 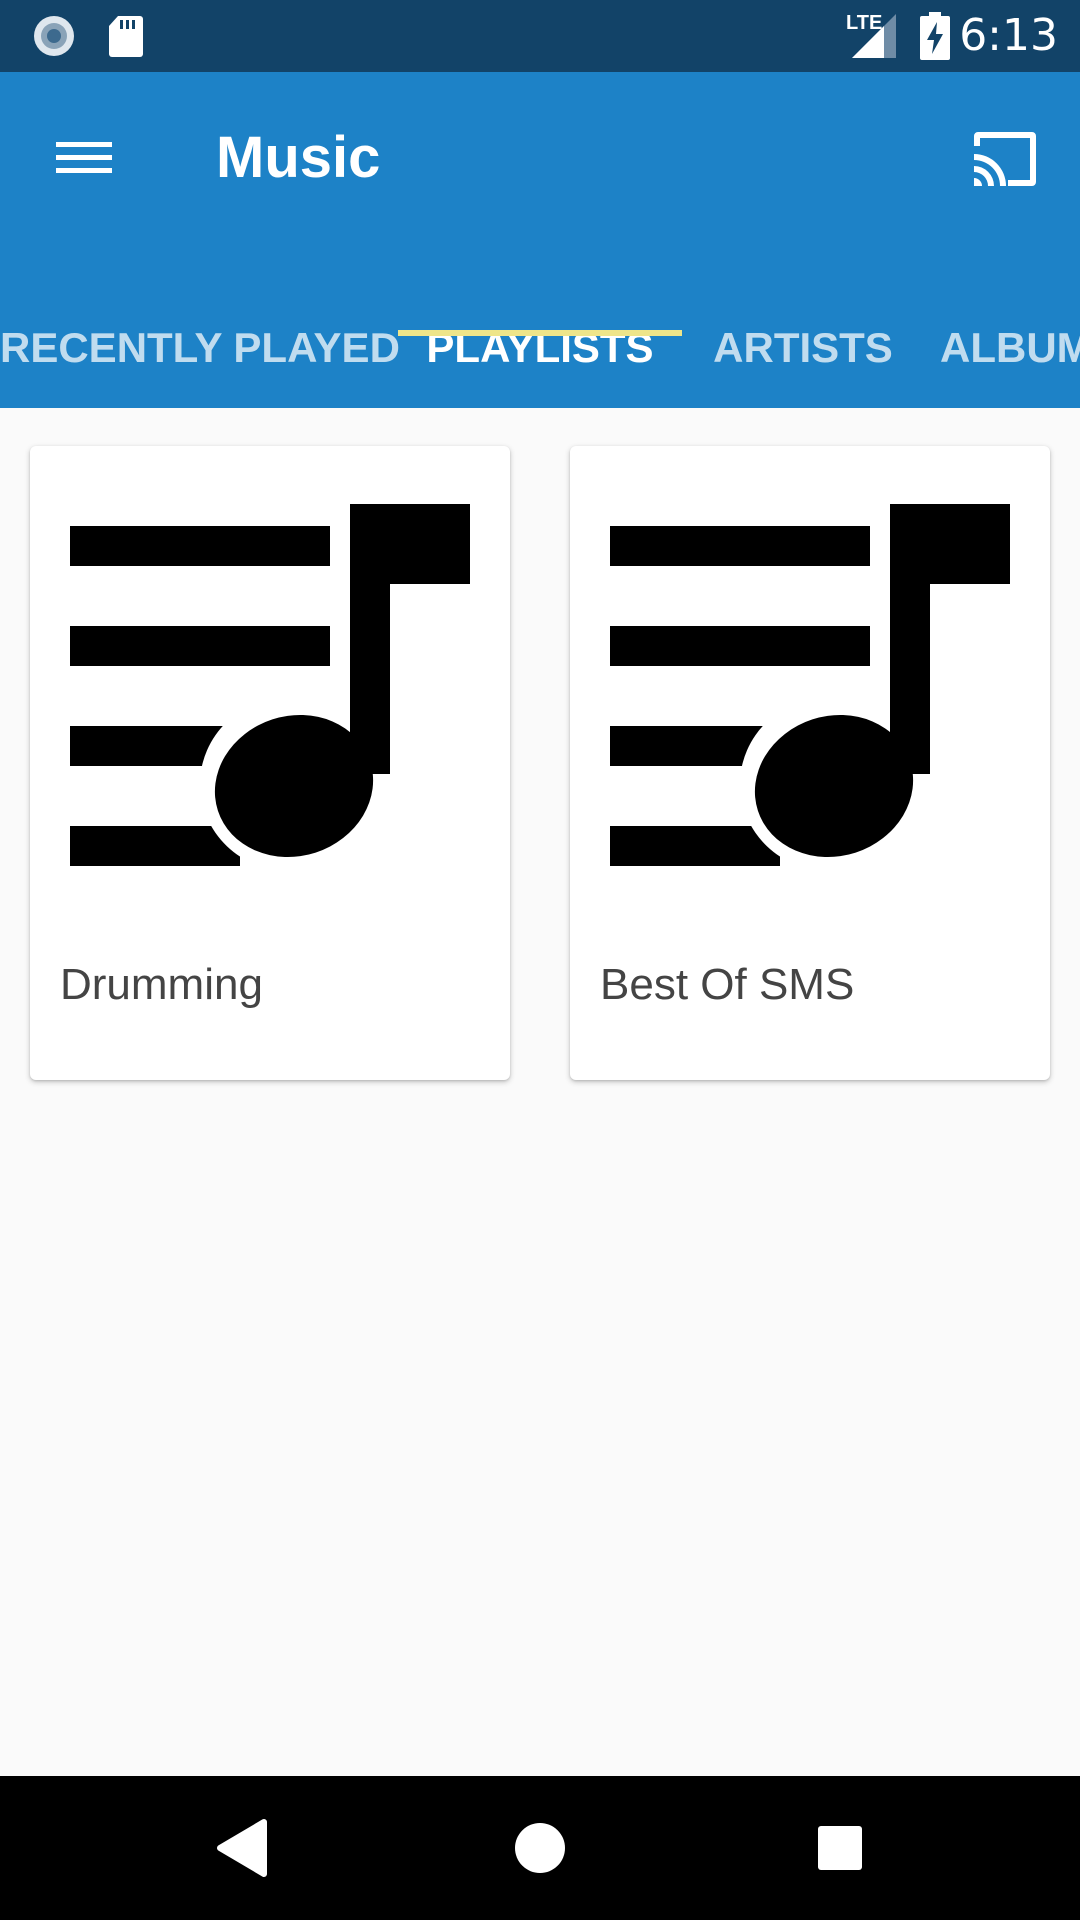 What do you see at coordinates (540, 333) in the screenshot?
I see `tab-indicator` at bounding box center [540, 333].